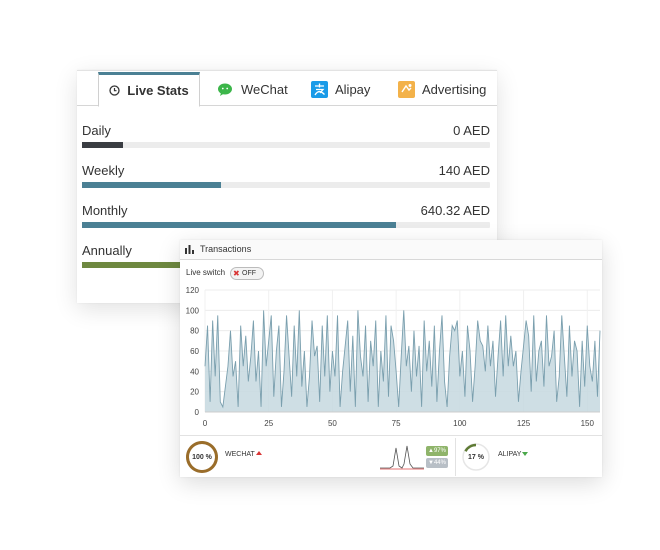 The height and width of the screenshot is (550, 660). I want to click on arrow-up-icon, so click(258, 453).